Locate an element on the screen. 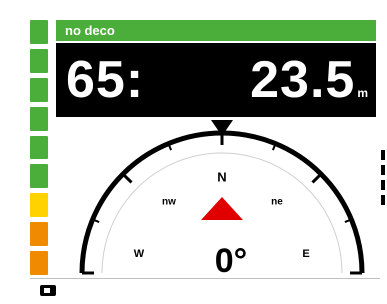  compass-heading: 0° is located at coordinates (231, 261).